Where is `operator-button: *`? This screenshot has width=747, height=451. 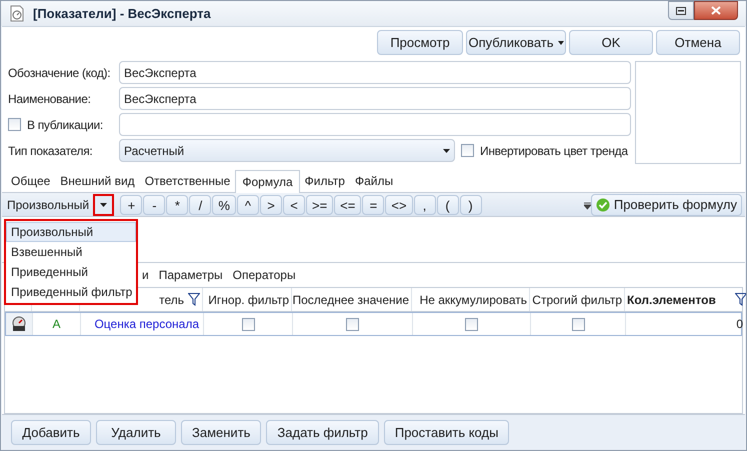 operator-button: * is located at coordinates (177, 204).